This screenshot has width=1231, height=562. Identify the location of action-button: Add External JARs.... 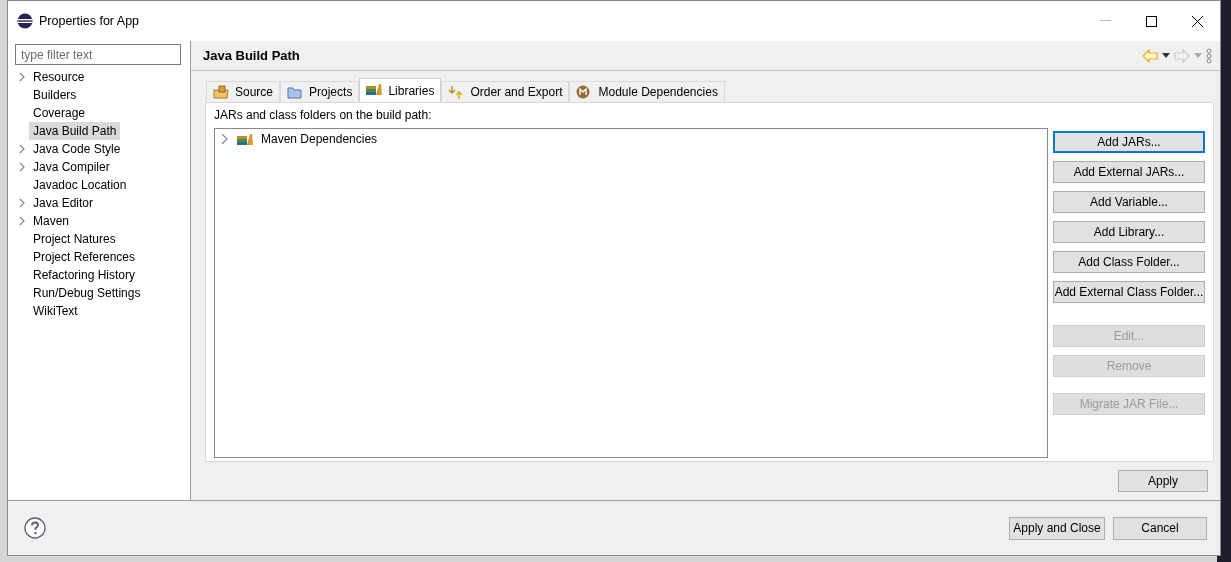
(1129, 172).